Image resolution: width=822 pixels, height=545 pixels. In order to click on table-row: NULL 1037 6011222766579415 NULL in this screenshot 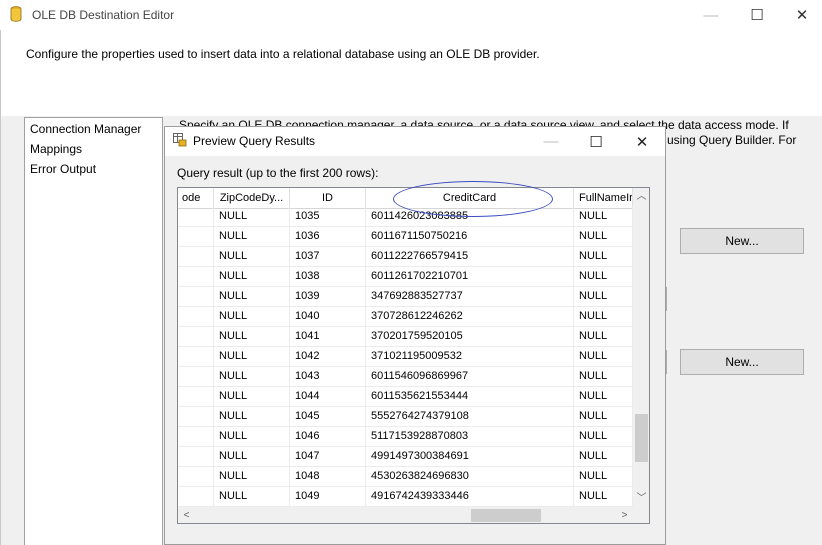, I will do `click(405, 257)`.